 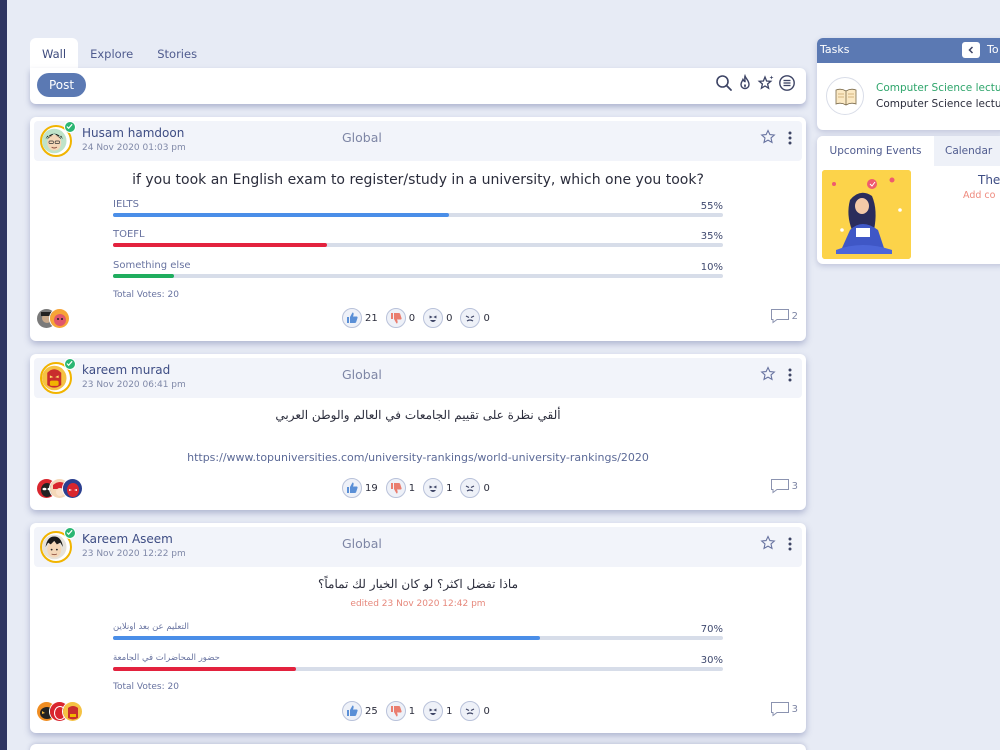 What do you see at coordinates (412, 318) in the screenshot?
I see `dislike-count: 0` at bounding box center [412, 318].